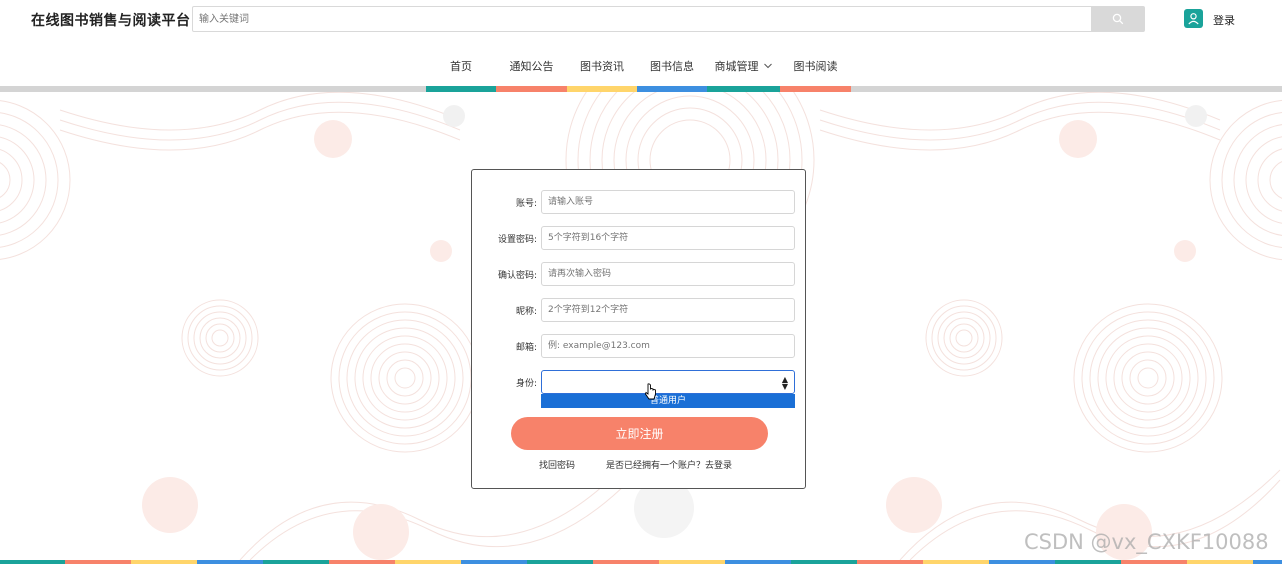 The width and height of the screenshot is (1282, 564). What do you see at coordinates (526, 312) in the screenshot?
I see `nickname-label: 昵称:` at bounding box center [526, 312].